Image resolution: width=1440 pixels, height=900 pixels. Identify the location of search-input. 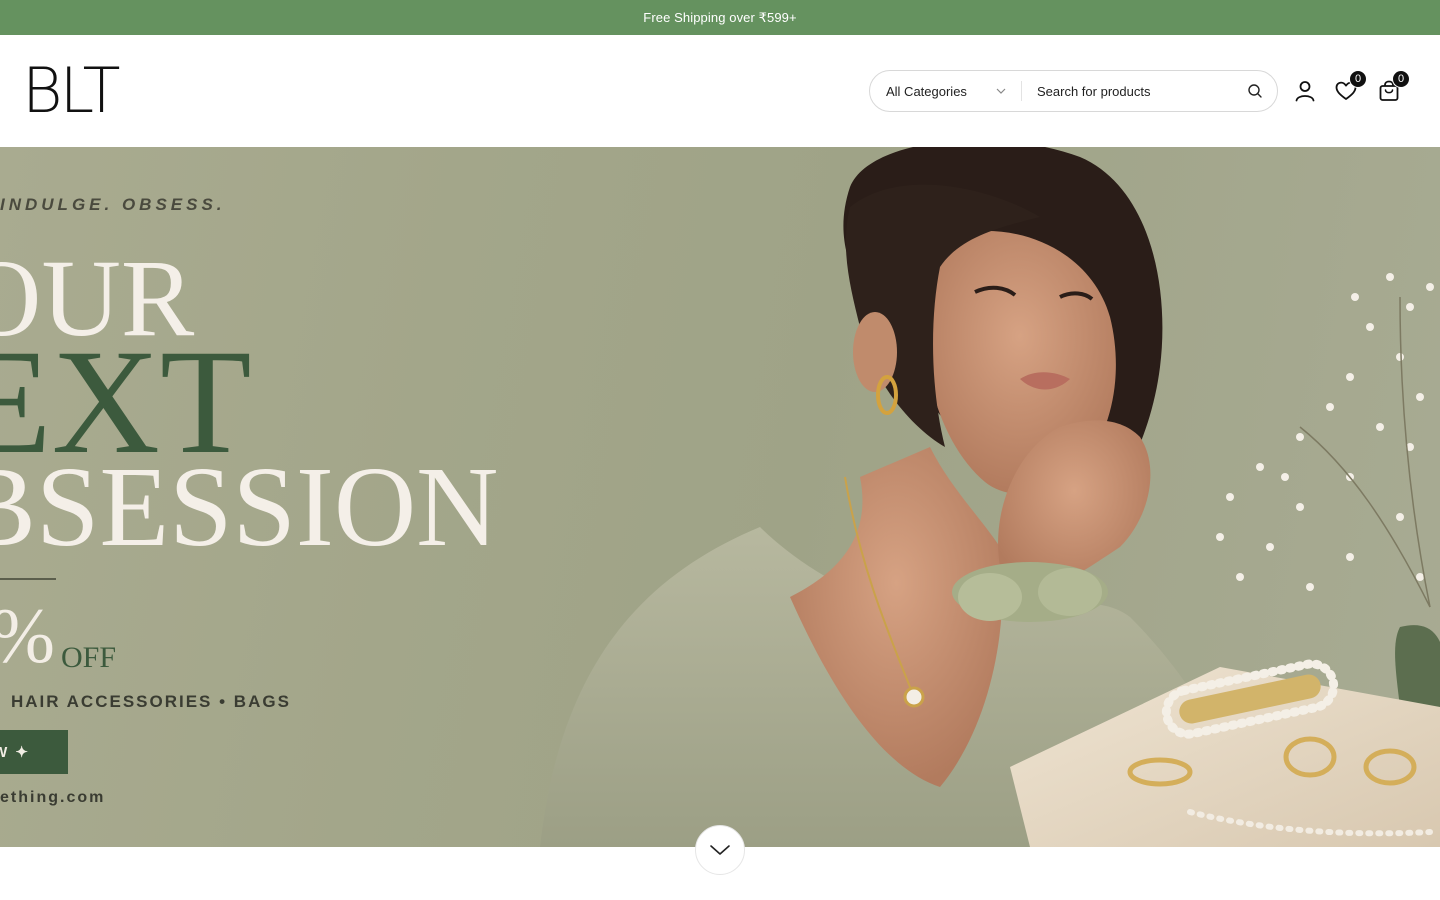
(1127, 91).